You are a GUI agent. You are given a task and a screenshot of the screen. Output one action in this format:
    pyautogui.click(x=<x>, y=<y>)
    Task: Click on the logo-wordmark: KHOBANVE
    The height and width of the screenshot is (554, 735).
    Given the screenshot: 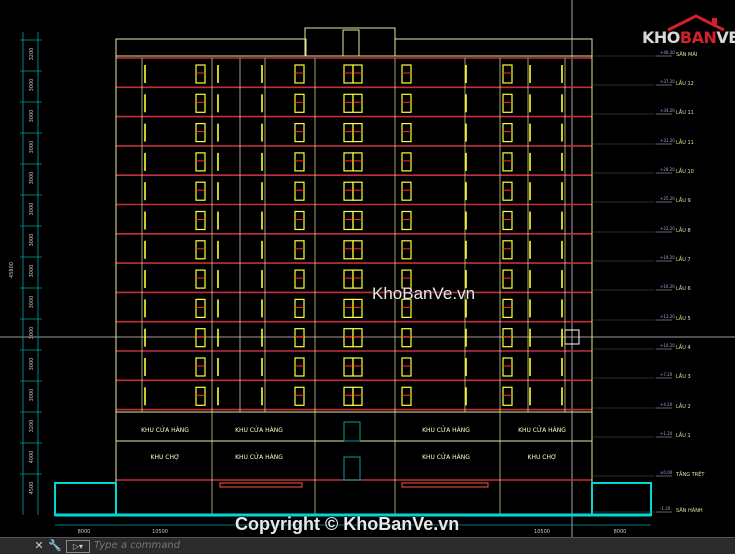 What is the action you would take?
    pyautogui.click(x=688, y=37)
    